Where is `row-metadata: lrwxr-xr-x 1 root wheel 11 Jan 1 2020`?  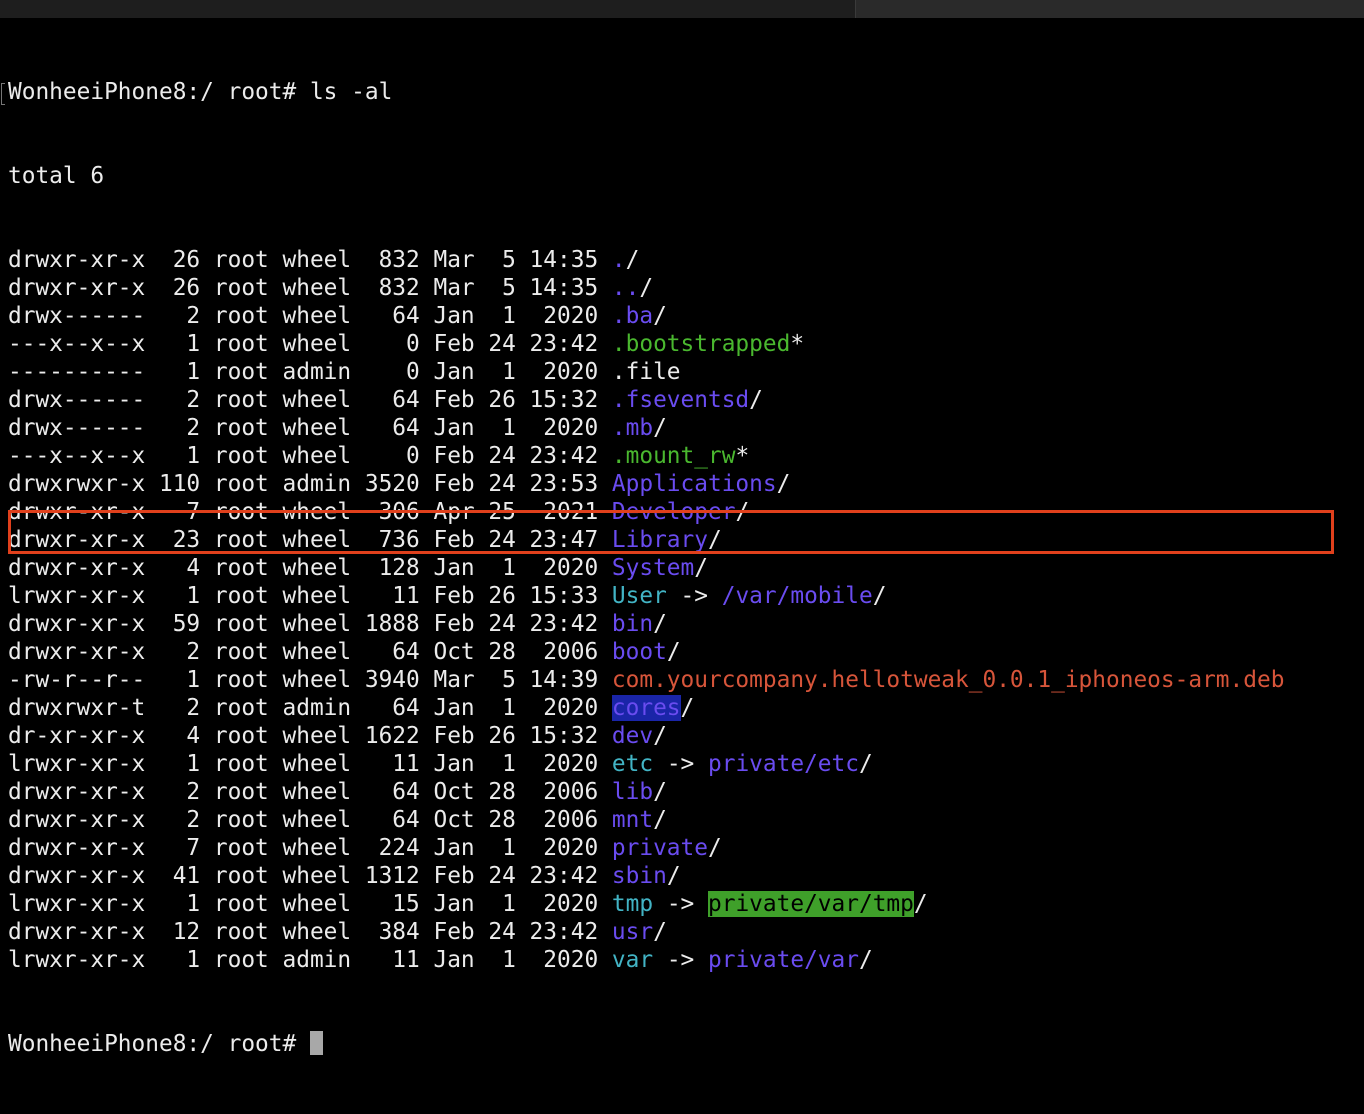 row-metadata: lrwxr-xr-x 1 root wheel 11 Jan 1 2020 is located at coordinates (310, 764).